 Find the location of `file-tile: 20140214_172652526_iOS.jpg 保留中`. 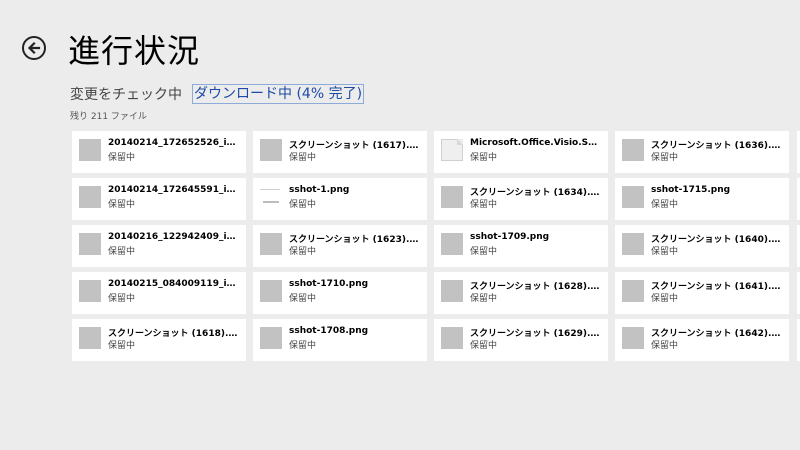

file-tile: 20140214_172652526_iOS.jpg 保留中 is located at coordinates (159, 152).